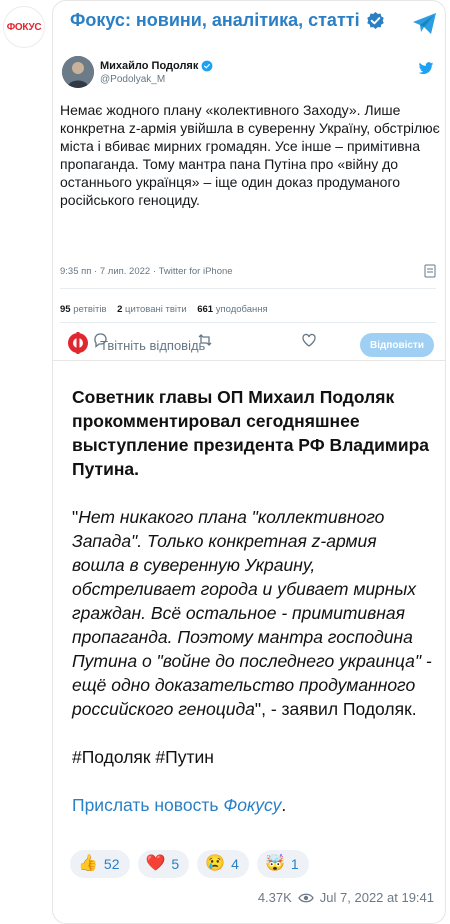 The width and height of the screenshot is (450, 924). What do you see at coordinates (88, 863) in the screenshot?
I see `thumbs-up-icon: 👍` at bounding box center [88, 863].